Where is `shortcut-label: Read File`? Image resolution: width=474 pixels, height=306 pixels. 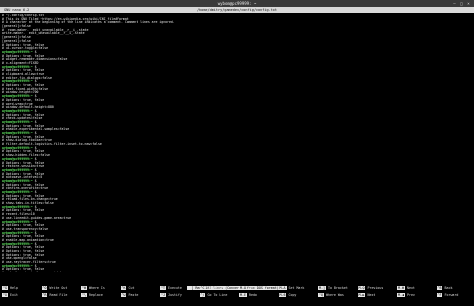
shortcut-label: Read File is located at coordinates (58, 295).